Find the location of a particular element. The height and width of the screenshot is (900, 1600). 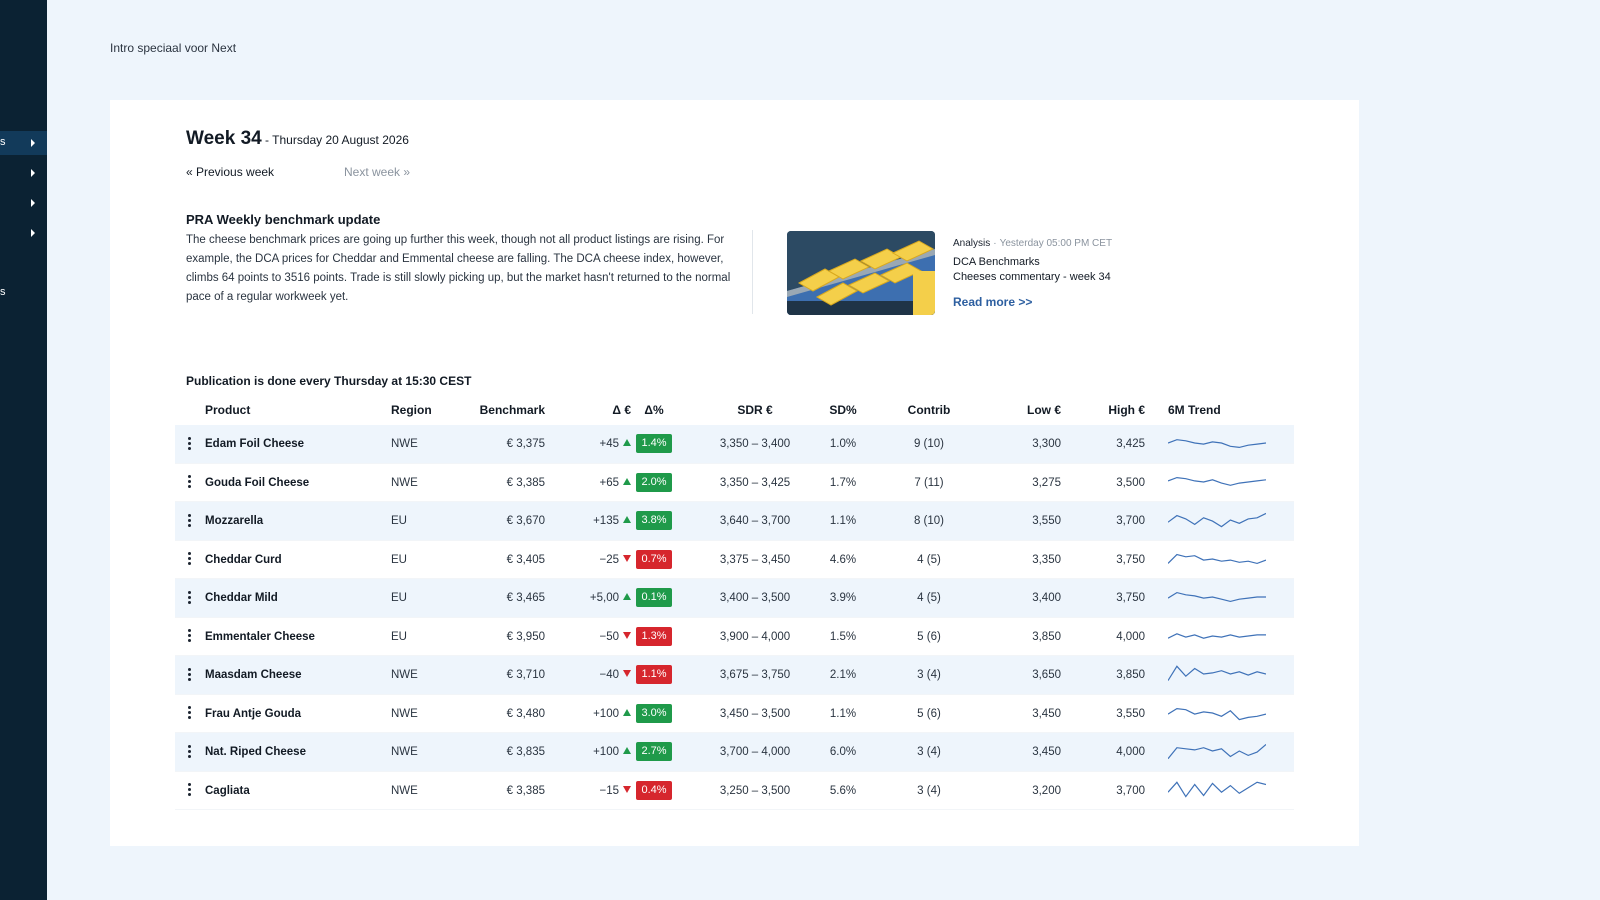

benchmark-price: € 3,950 is located at coordinates (525, 636).